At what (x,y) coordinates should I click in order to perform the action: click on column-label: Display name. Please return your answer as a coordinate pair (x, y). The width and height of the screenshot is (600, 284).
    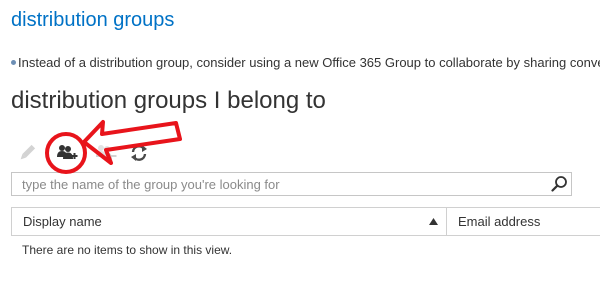
    Looking at the image, I should click on (62, 221).